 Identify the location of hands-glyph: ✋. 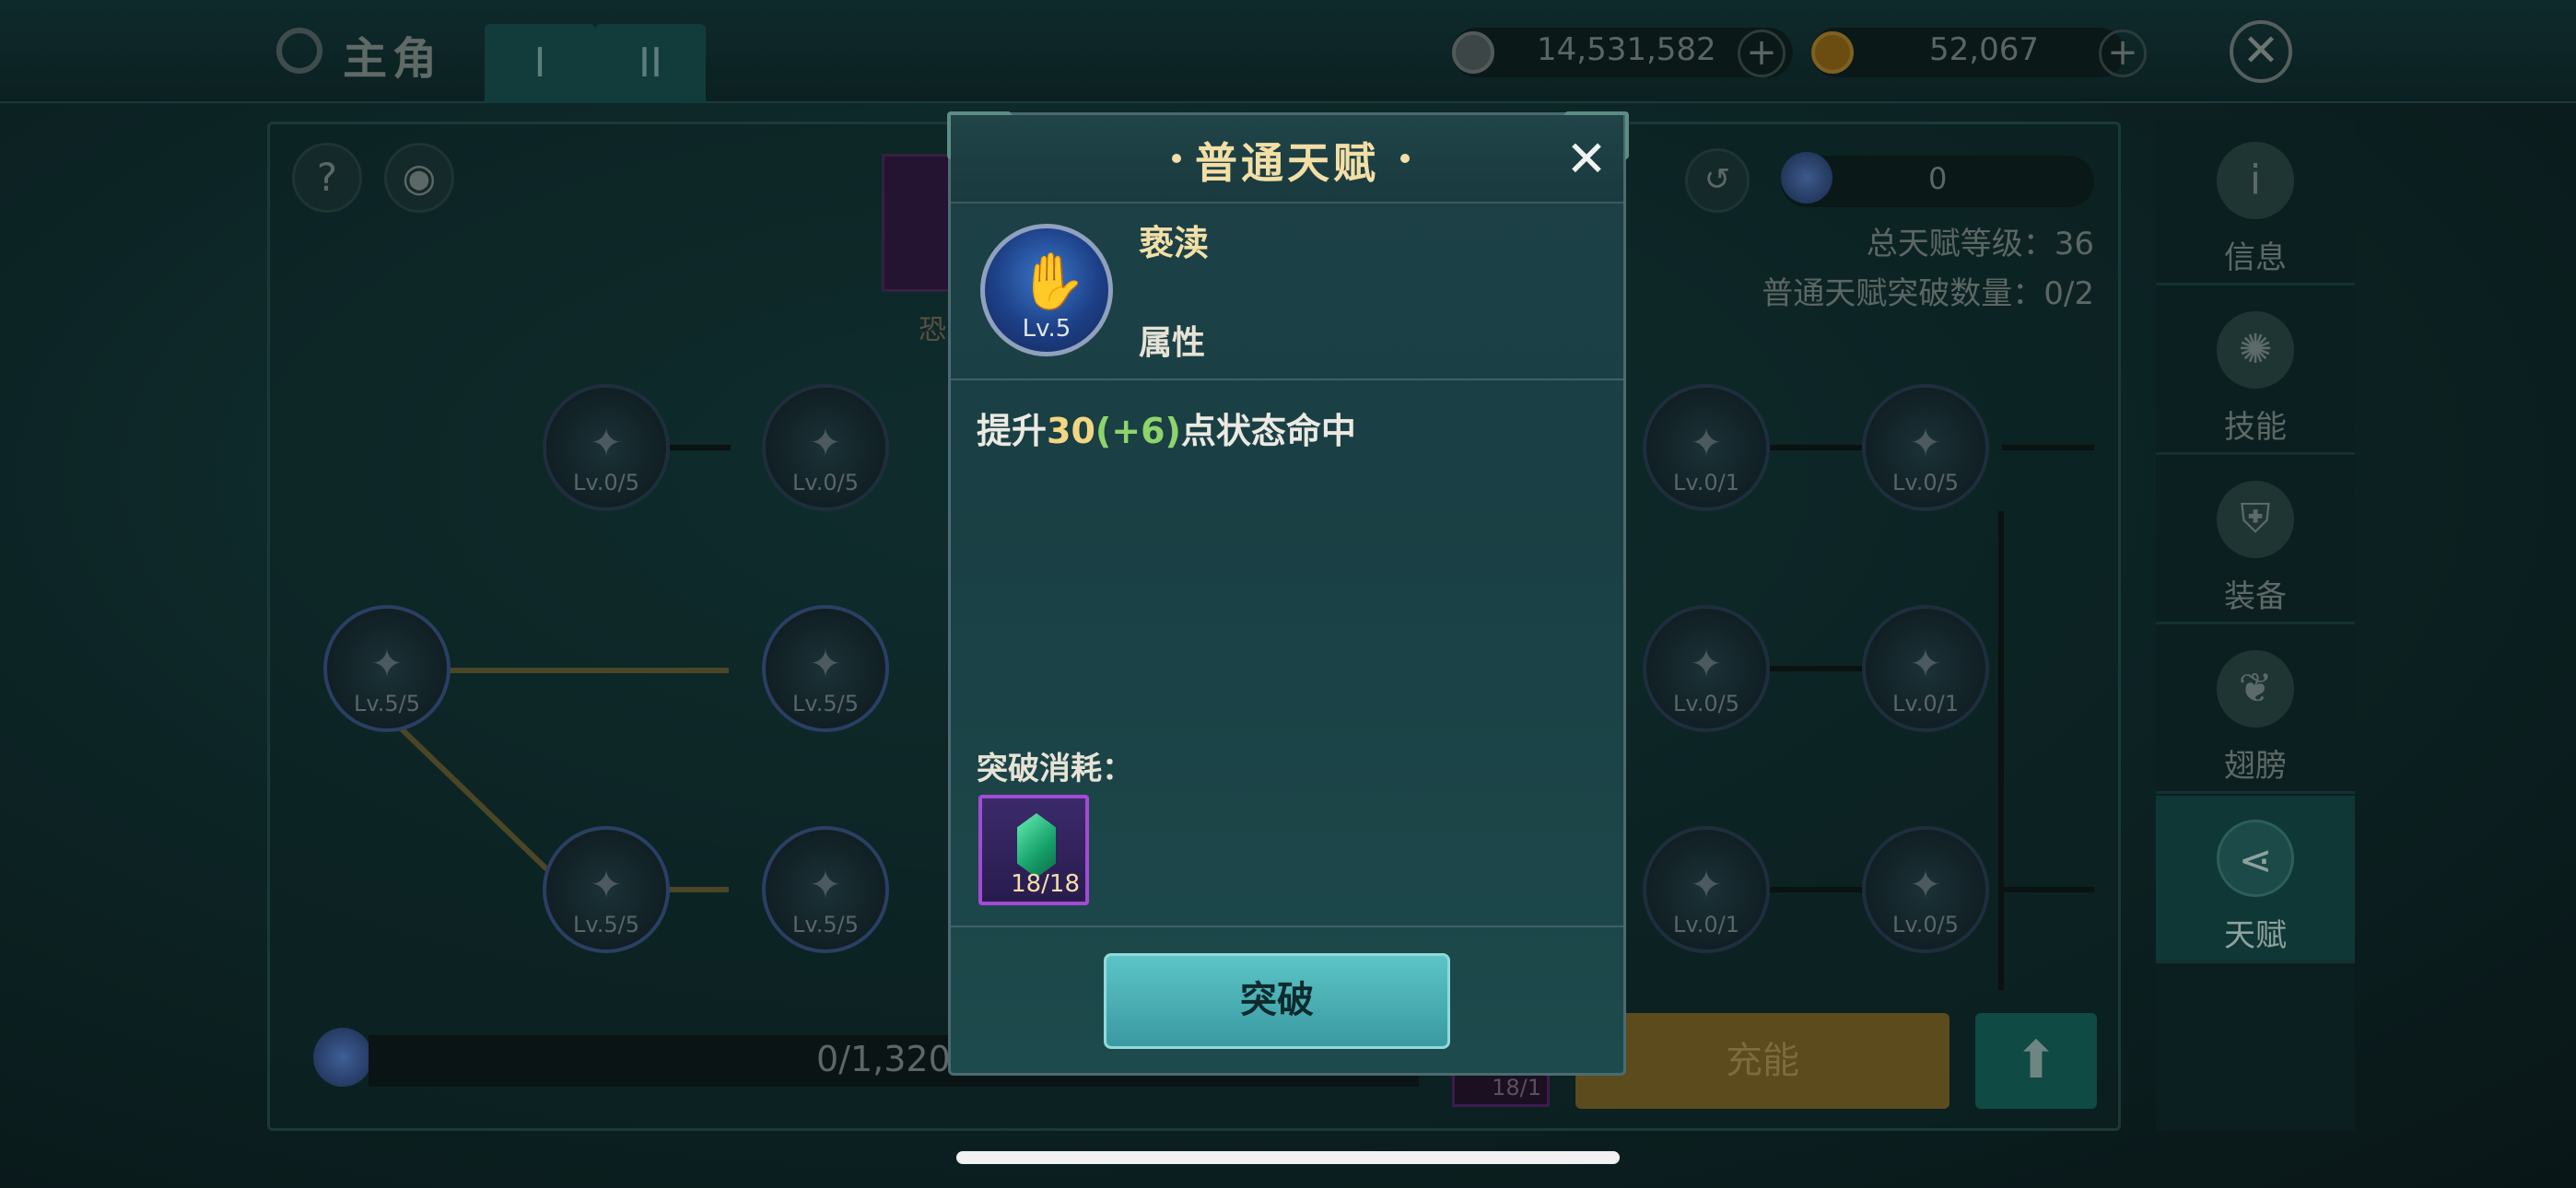
(1052, 282).